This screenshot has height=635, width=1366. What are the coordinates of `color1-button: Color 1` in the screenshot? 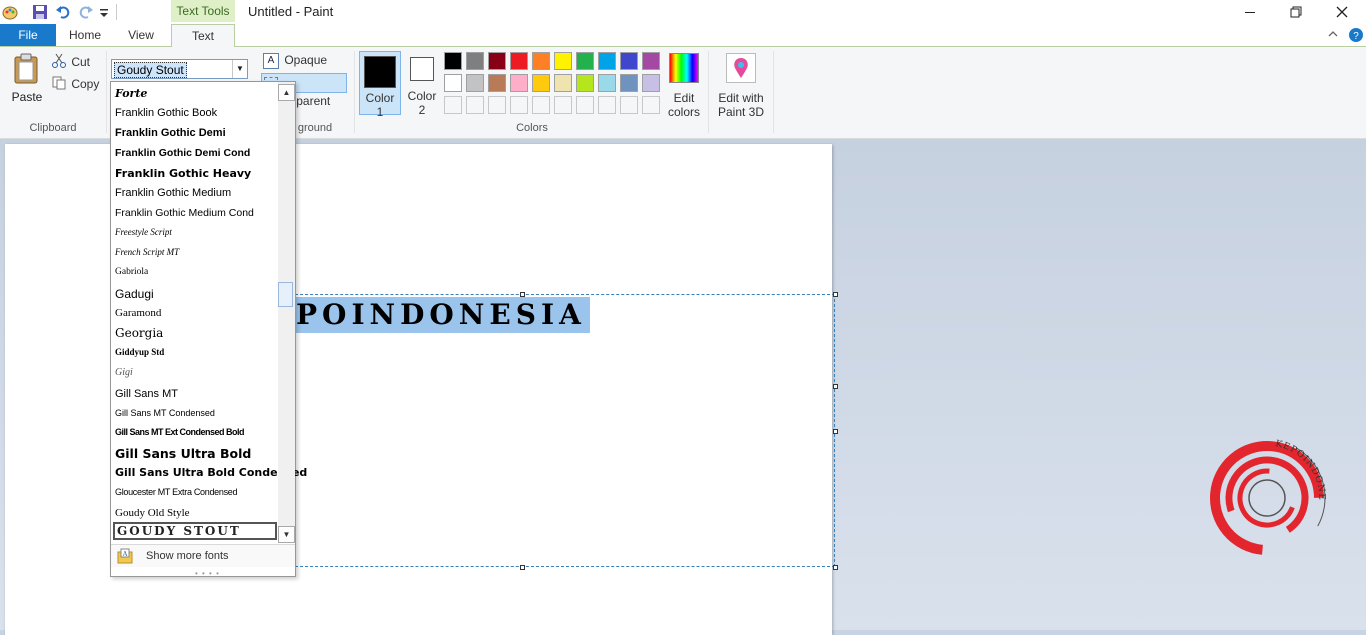 It's located at (380, 85).